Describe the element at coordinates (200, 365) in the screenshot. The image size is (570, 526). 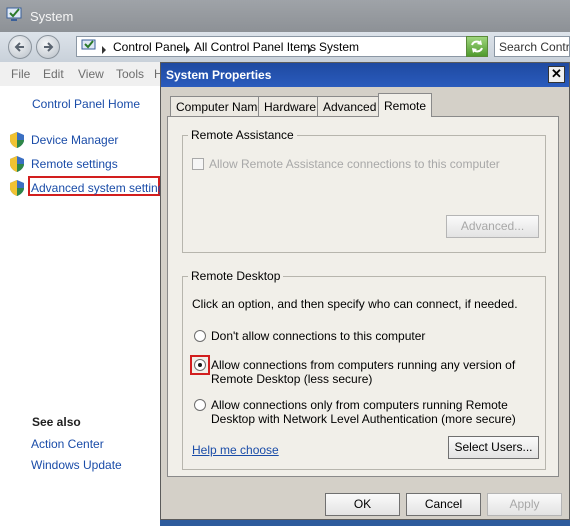
I see `radio-allow-any-version` at that location.